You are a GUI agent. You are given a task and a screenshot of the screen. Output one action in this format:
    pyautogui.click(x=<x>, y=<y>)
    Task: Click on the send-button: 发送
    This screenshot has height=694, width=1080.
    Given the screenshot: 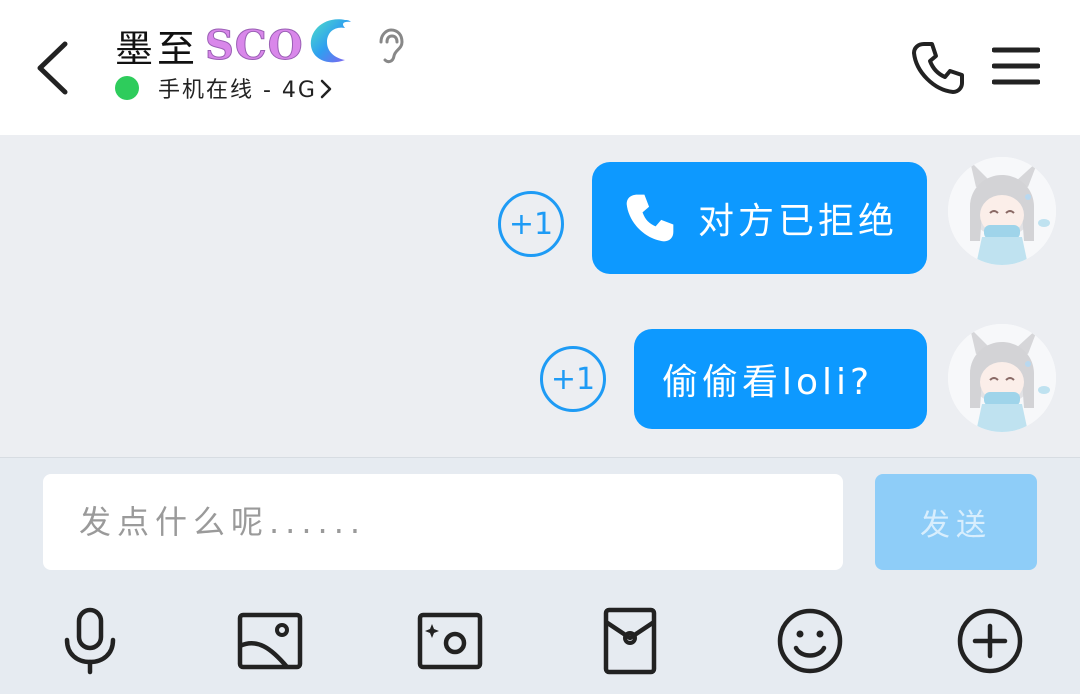 What is the action you would take?
    pyautogui.click(x=956, y=522)
    